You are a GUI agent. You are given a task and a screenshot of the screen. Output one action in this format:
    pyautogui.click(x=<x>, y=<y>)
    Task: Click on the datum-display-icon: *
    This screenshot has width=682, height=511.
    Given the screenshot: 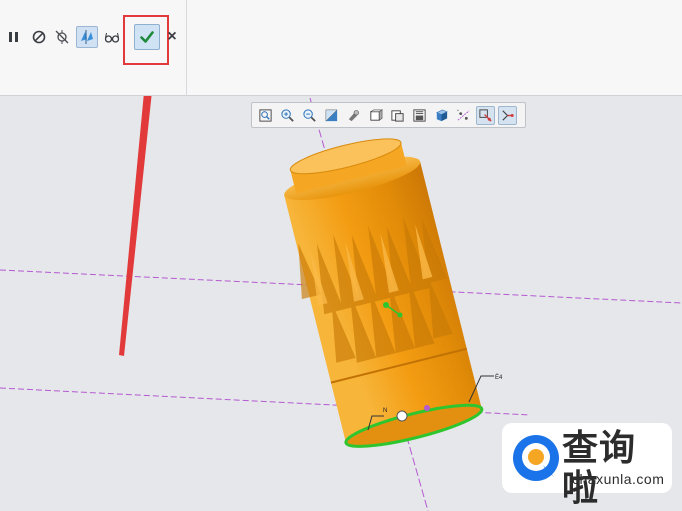 What is the action you would take?
    pyautogui.click(x=463, y=114)
    